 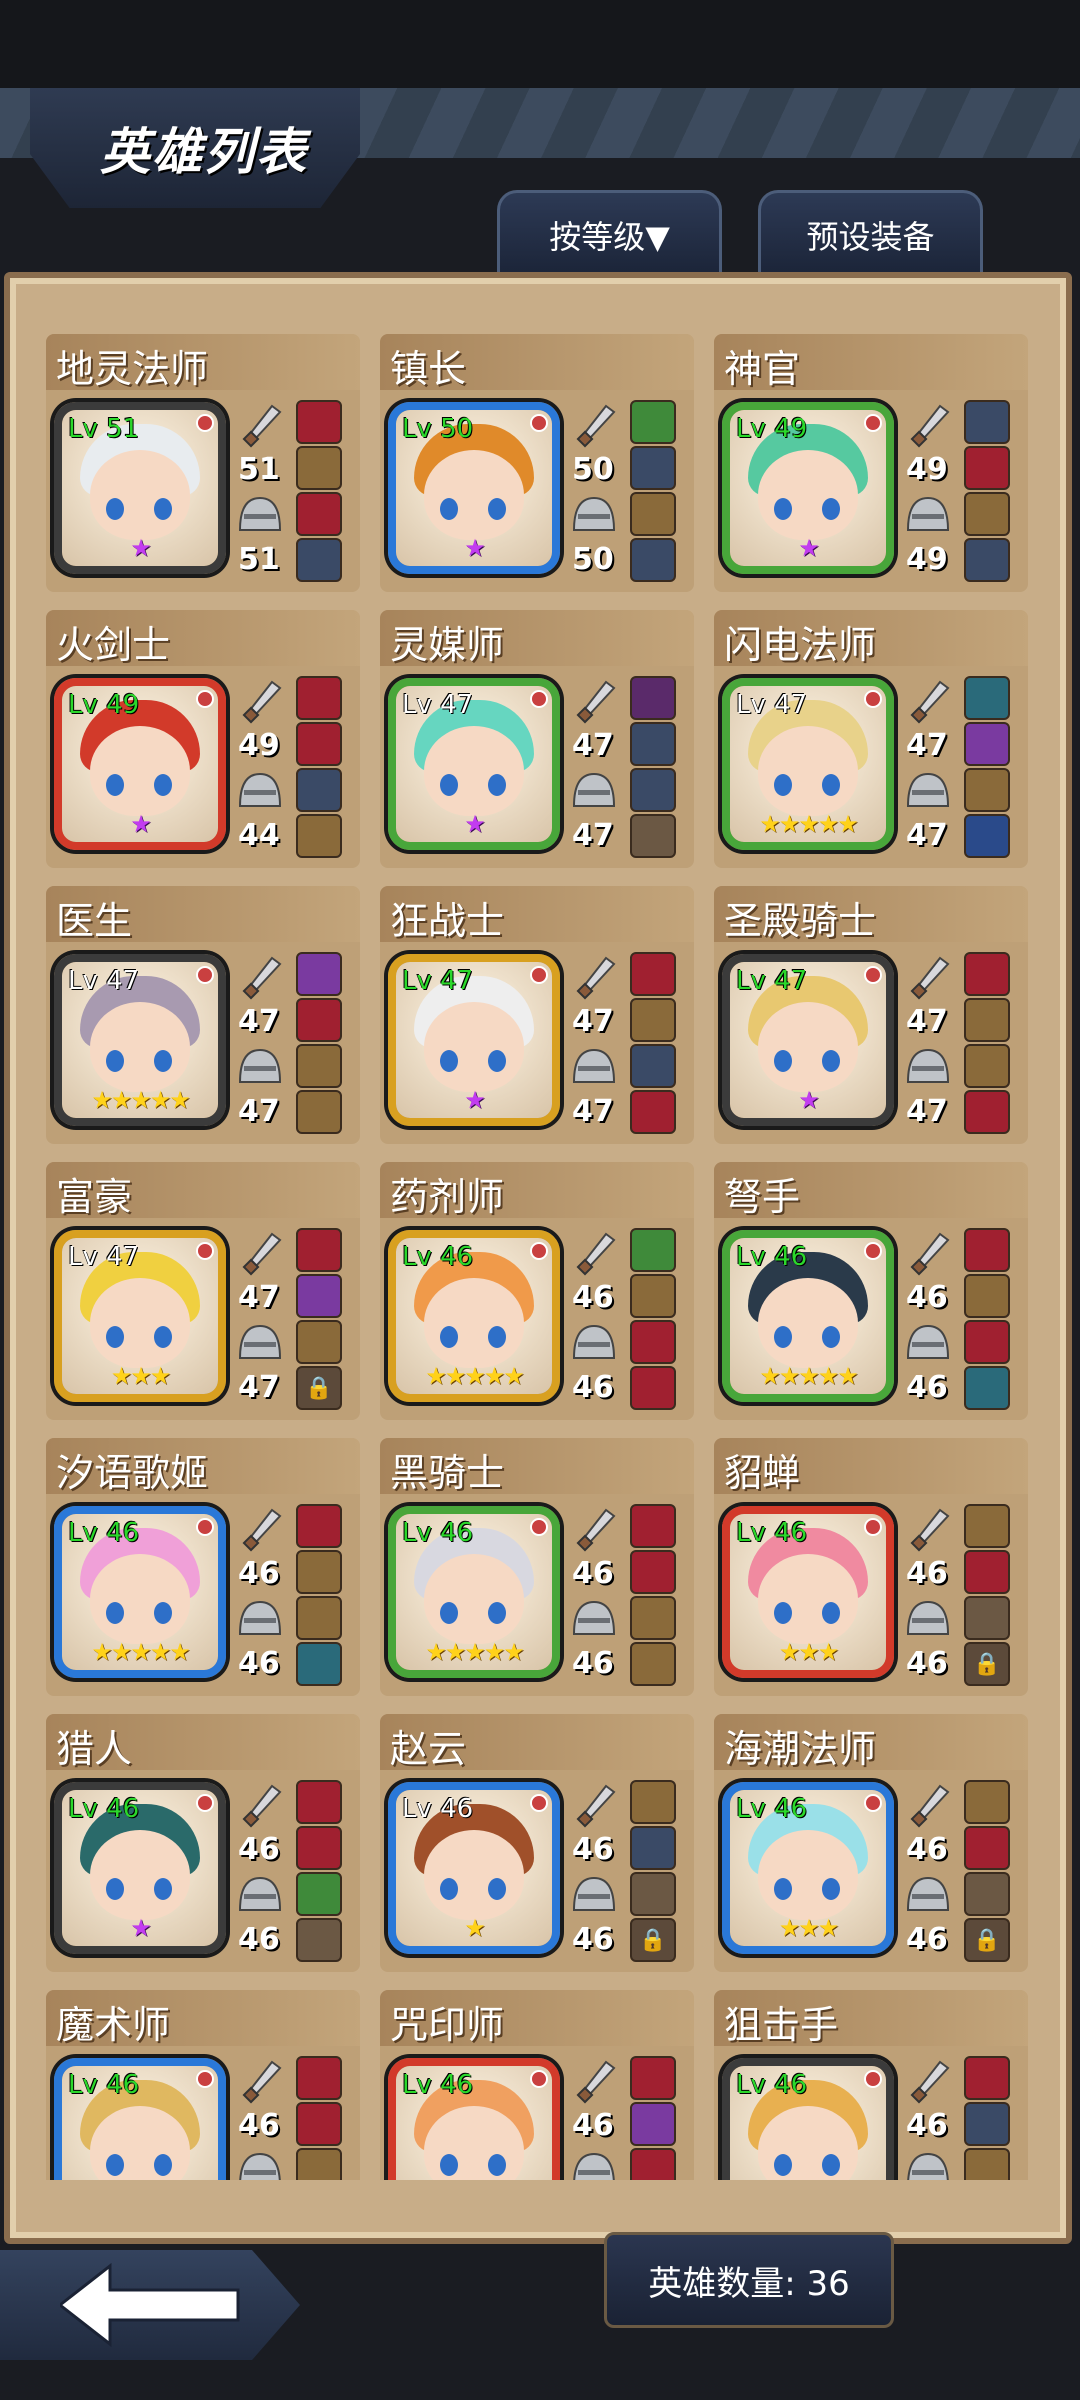 I want to click on hero-card: 火剑士 Lv 49 ★ 49 44, so click(x=203, y=739).